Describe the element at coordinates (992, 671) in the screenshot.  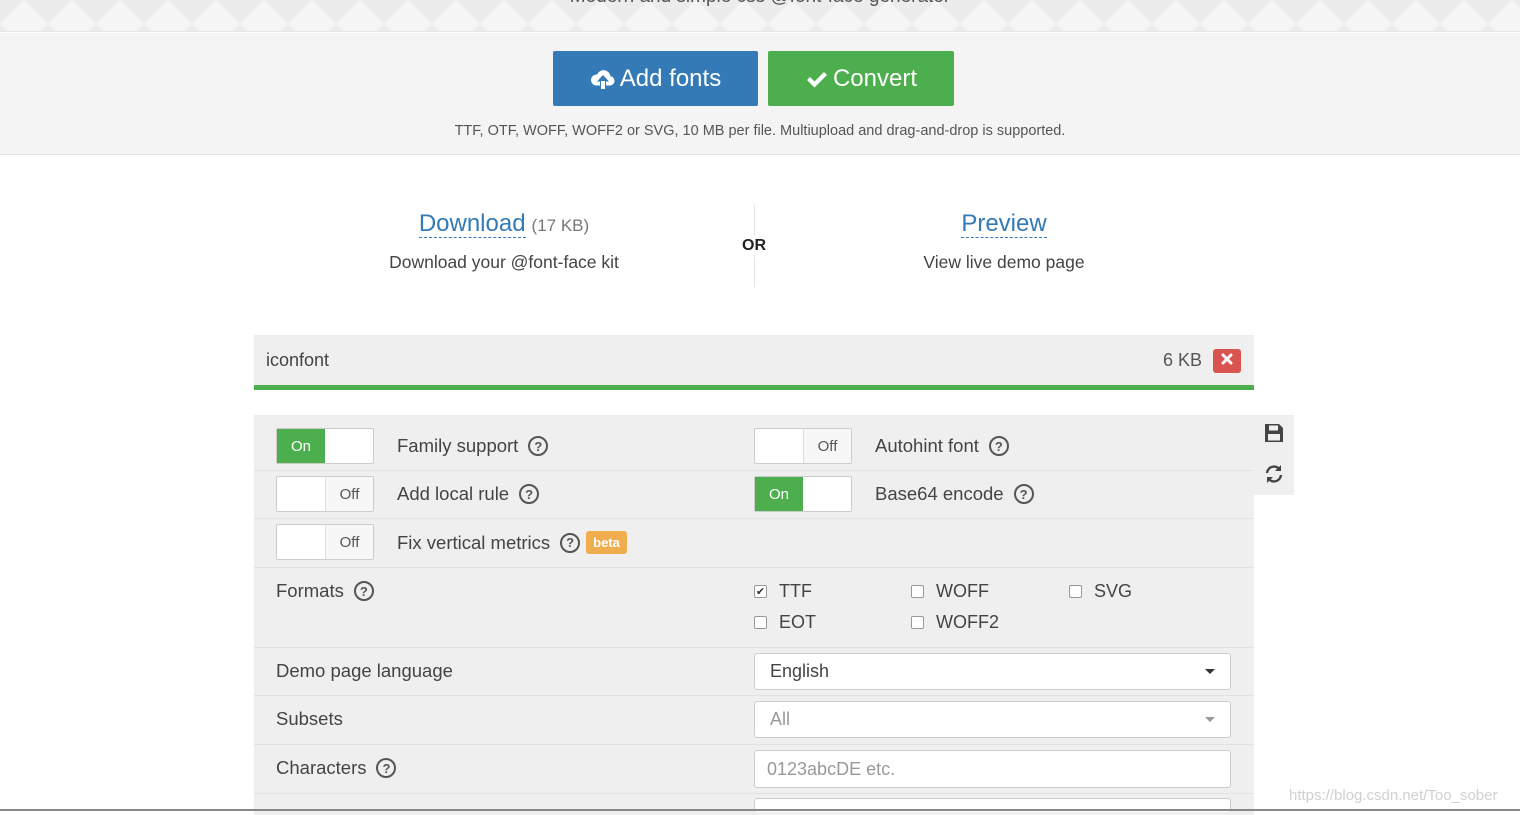
I see `demo-language-select: English` at that location.